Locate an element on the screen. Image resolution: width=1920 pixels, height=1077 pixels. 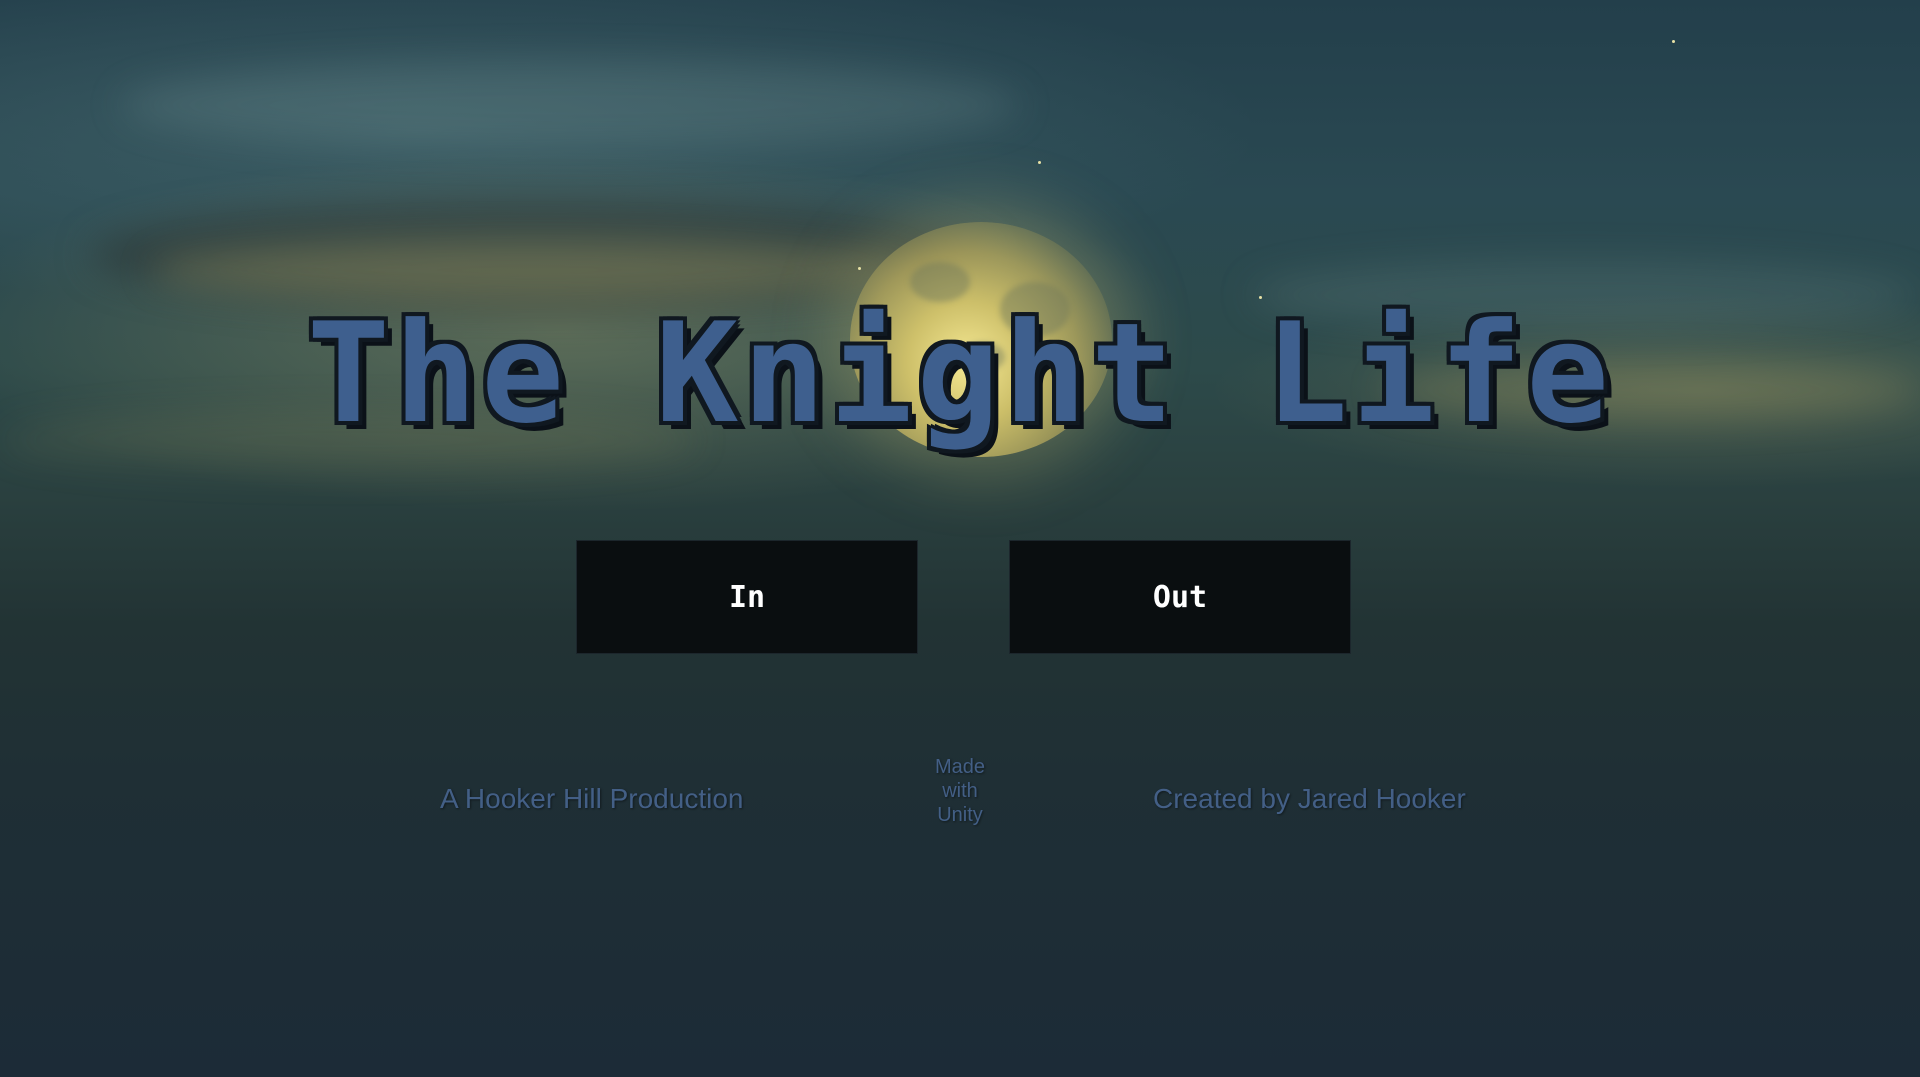
production-credit: A Hooker Hill Production is located at coordinates (592, 798).